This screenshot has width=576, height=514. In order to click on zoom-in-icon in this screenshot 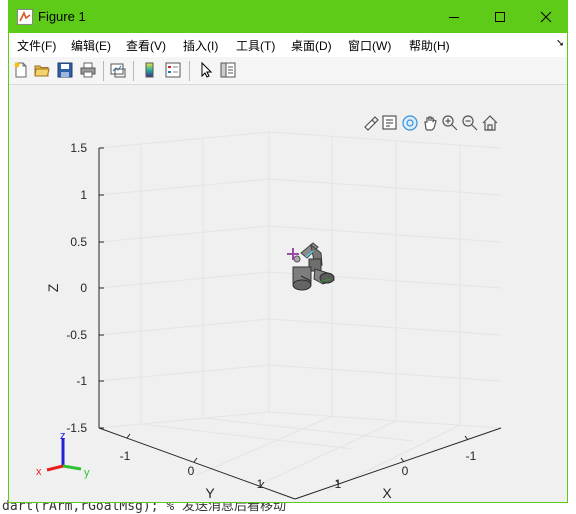, I will do `click(450, 123)`.